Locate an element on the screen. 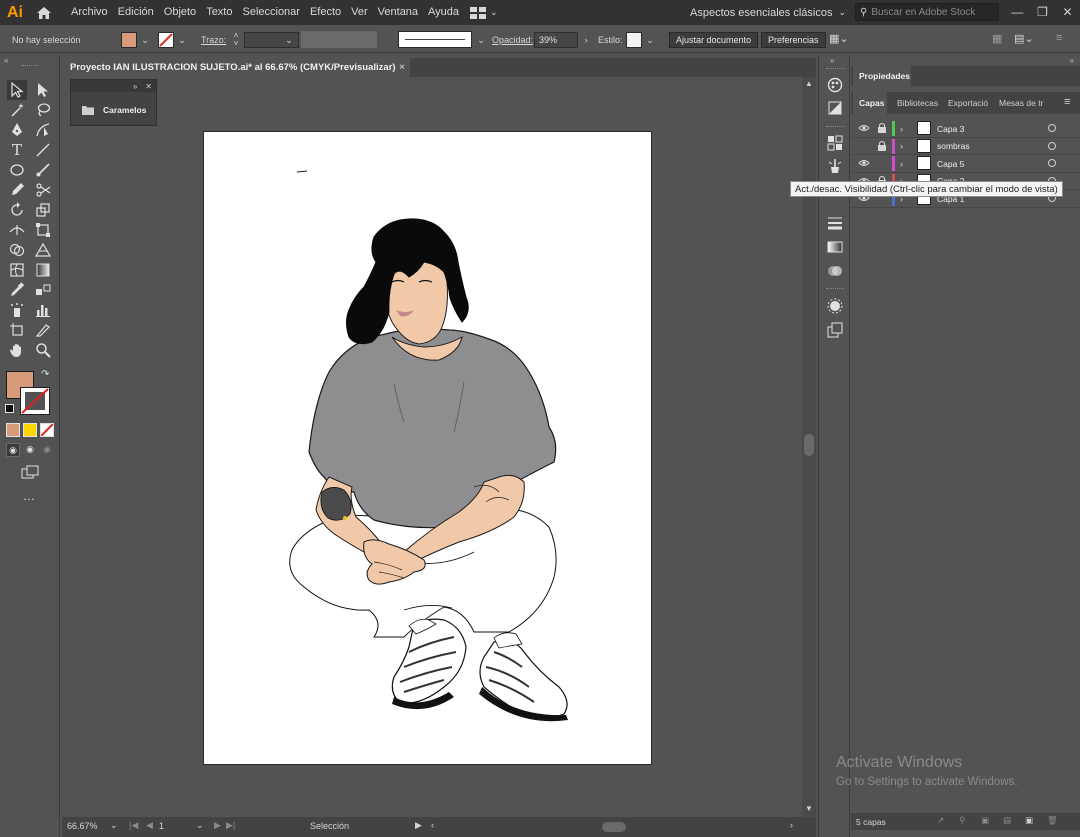  color-panel-icon is located at coordinates (835, 85).